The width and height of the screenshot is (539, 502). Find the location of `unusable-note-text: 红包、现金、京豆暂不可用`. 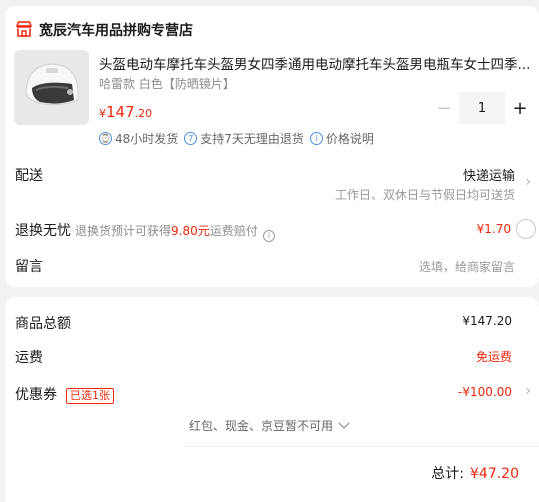

unusable-note-text: 红包、现金、京豆暂不可用 is located at coordinates (261, 426).